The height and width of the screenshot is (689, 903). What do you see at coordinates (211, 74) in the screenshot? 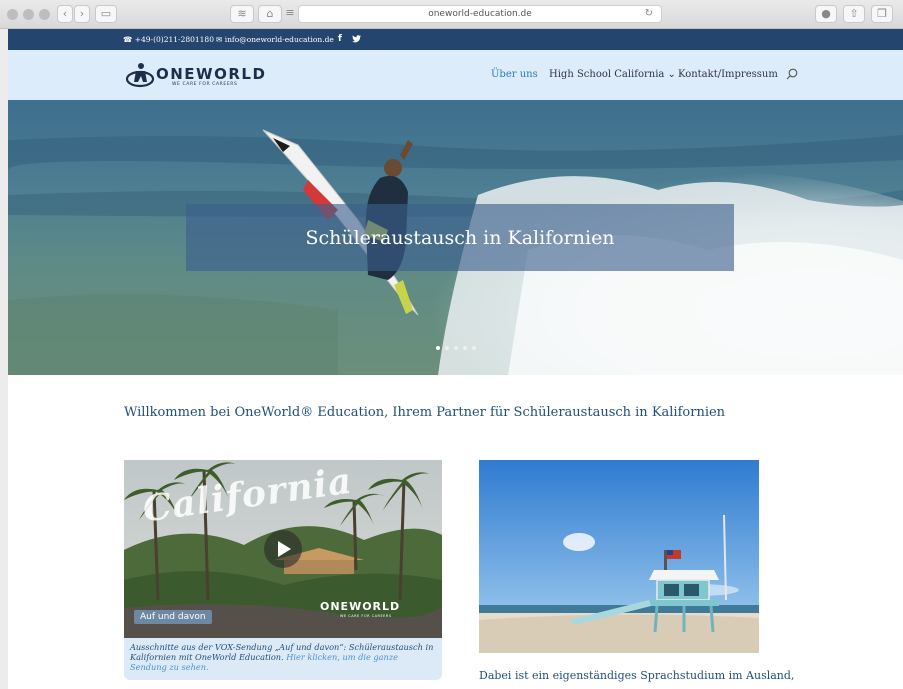
I see `logo-wordmark: ONEWORLD` at bounding box center [211, 74].